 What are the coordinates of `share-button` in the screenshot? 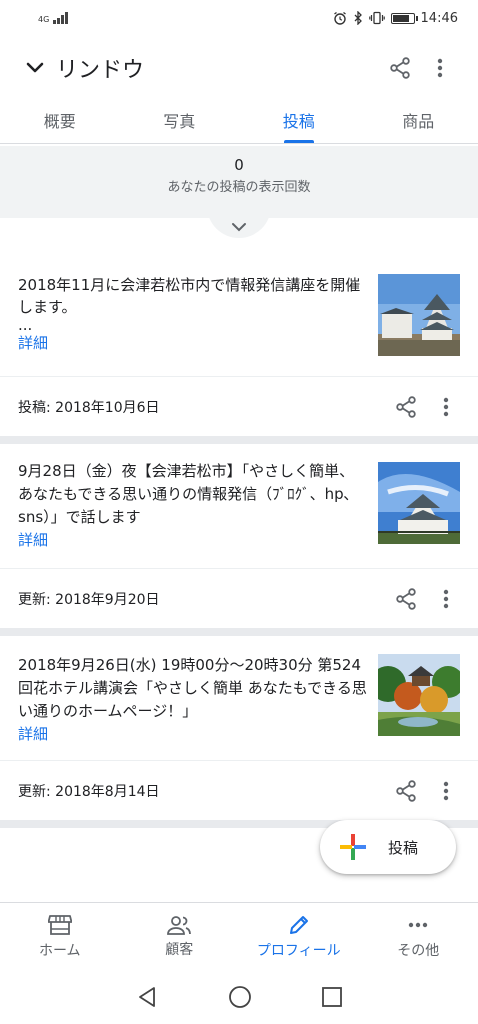 It's located at (400, 68).